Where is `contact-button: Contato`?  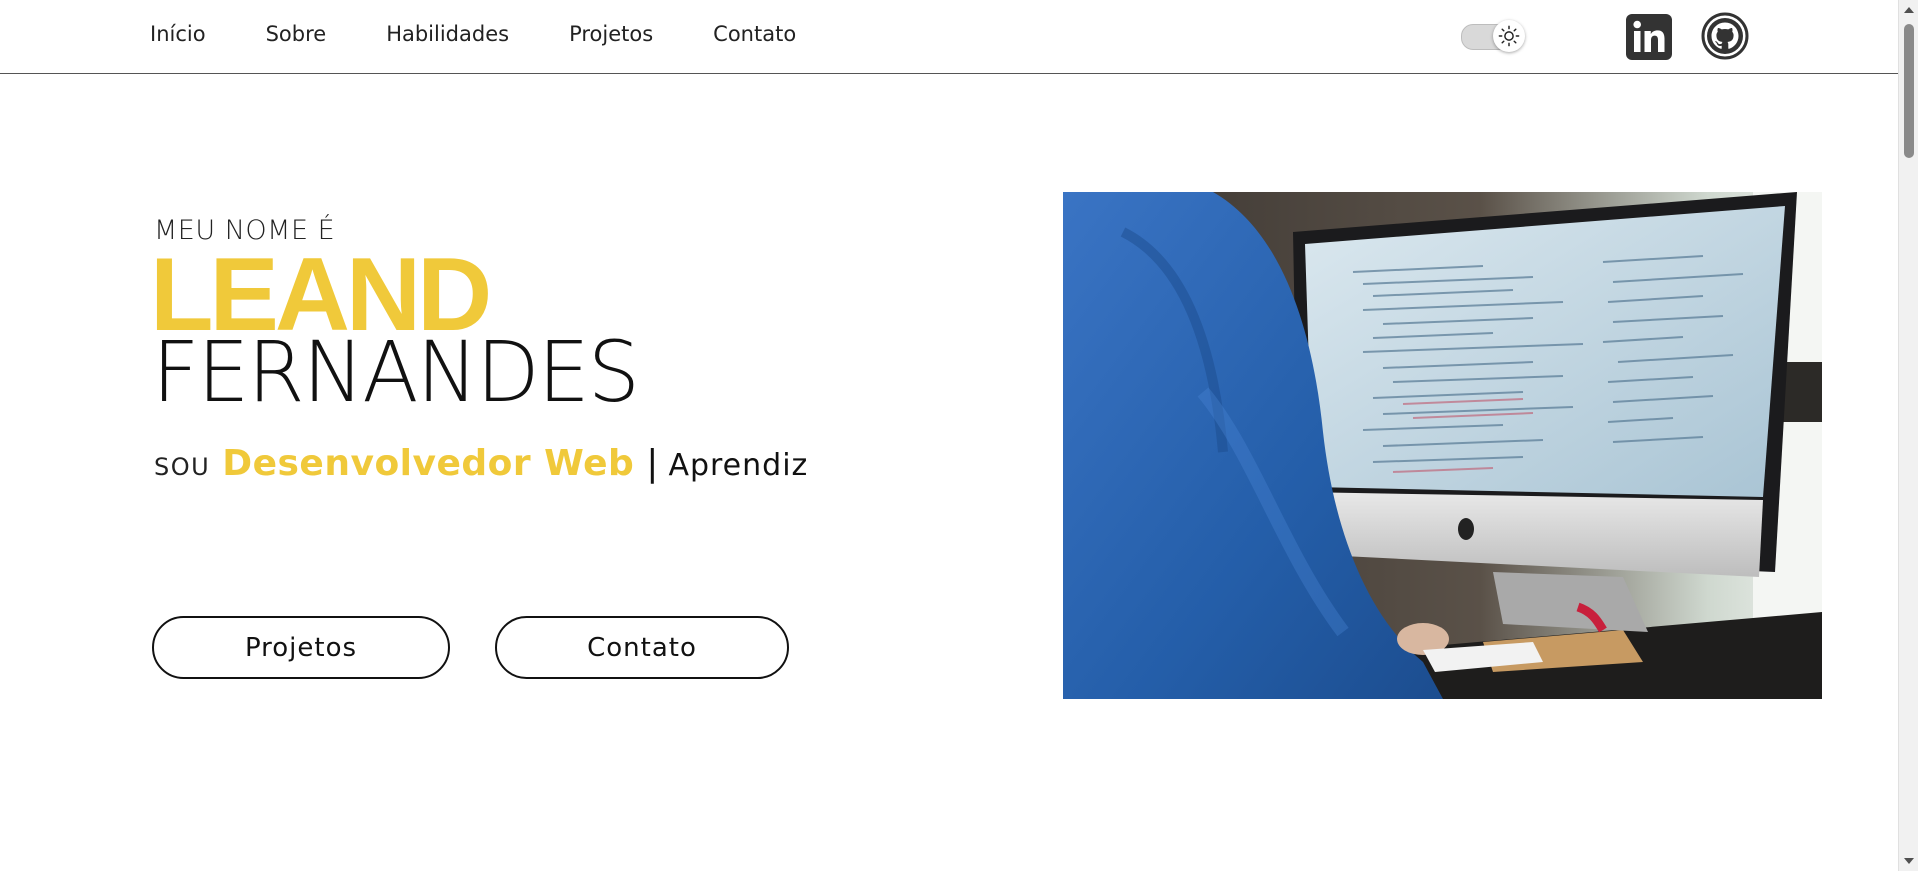
contact-button: Contato is located at coordinates (642, 647).